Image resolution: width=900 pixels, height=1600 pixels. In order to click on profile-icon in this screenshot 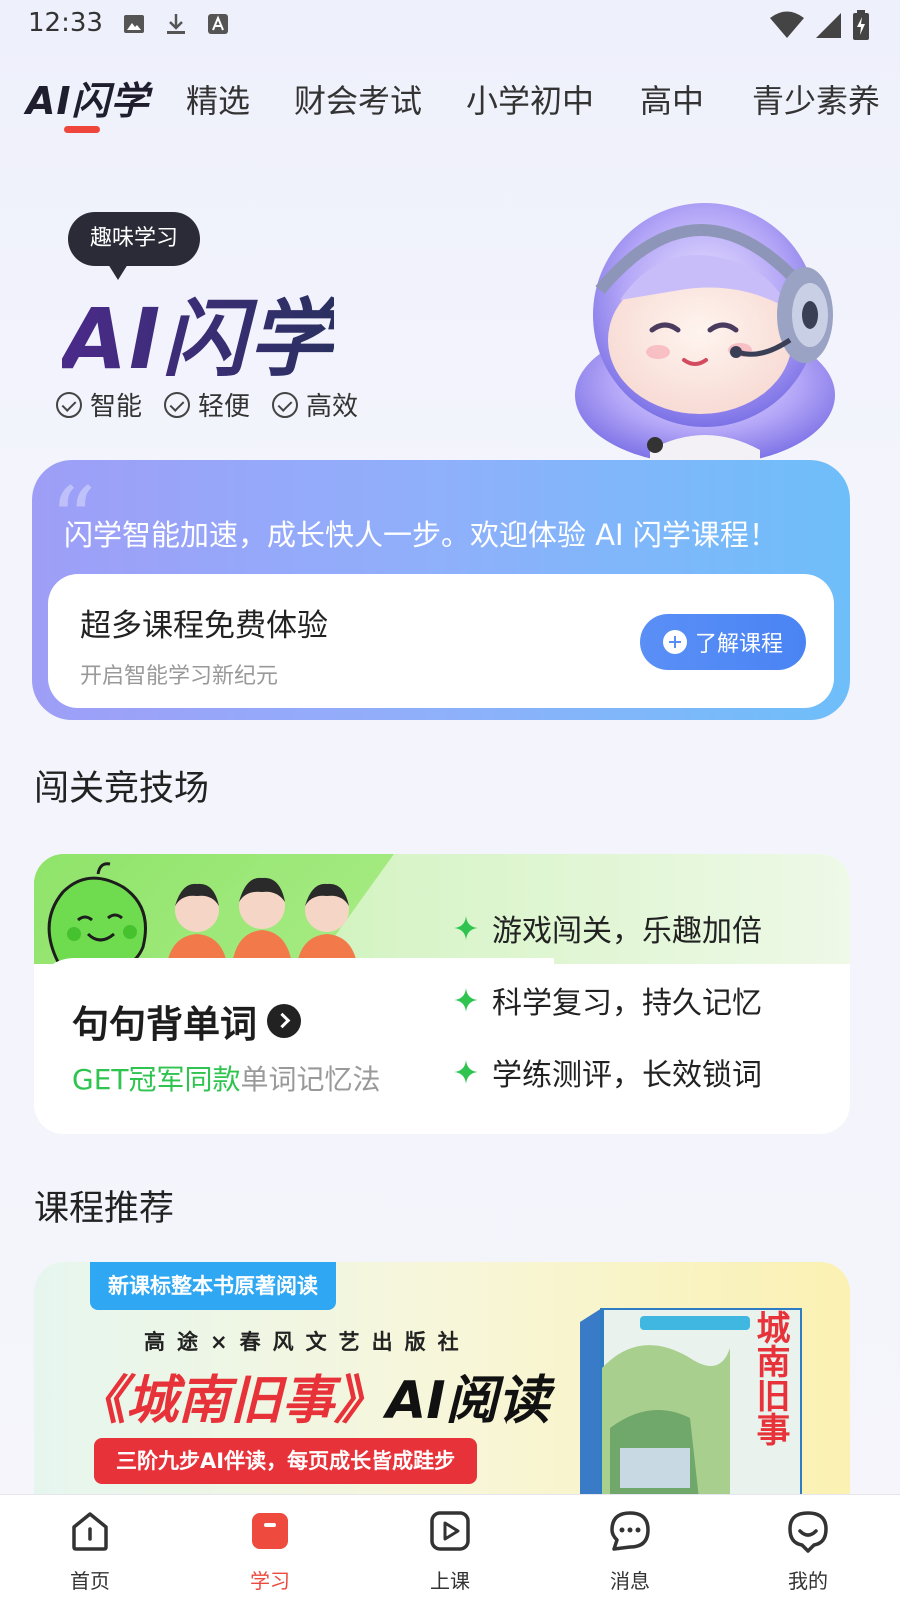, I will do `click(808, 1532)`.